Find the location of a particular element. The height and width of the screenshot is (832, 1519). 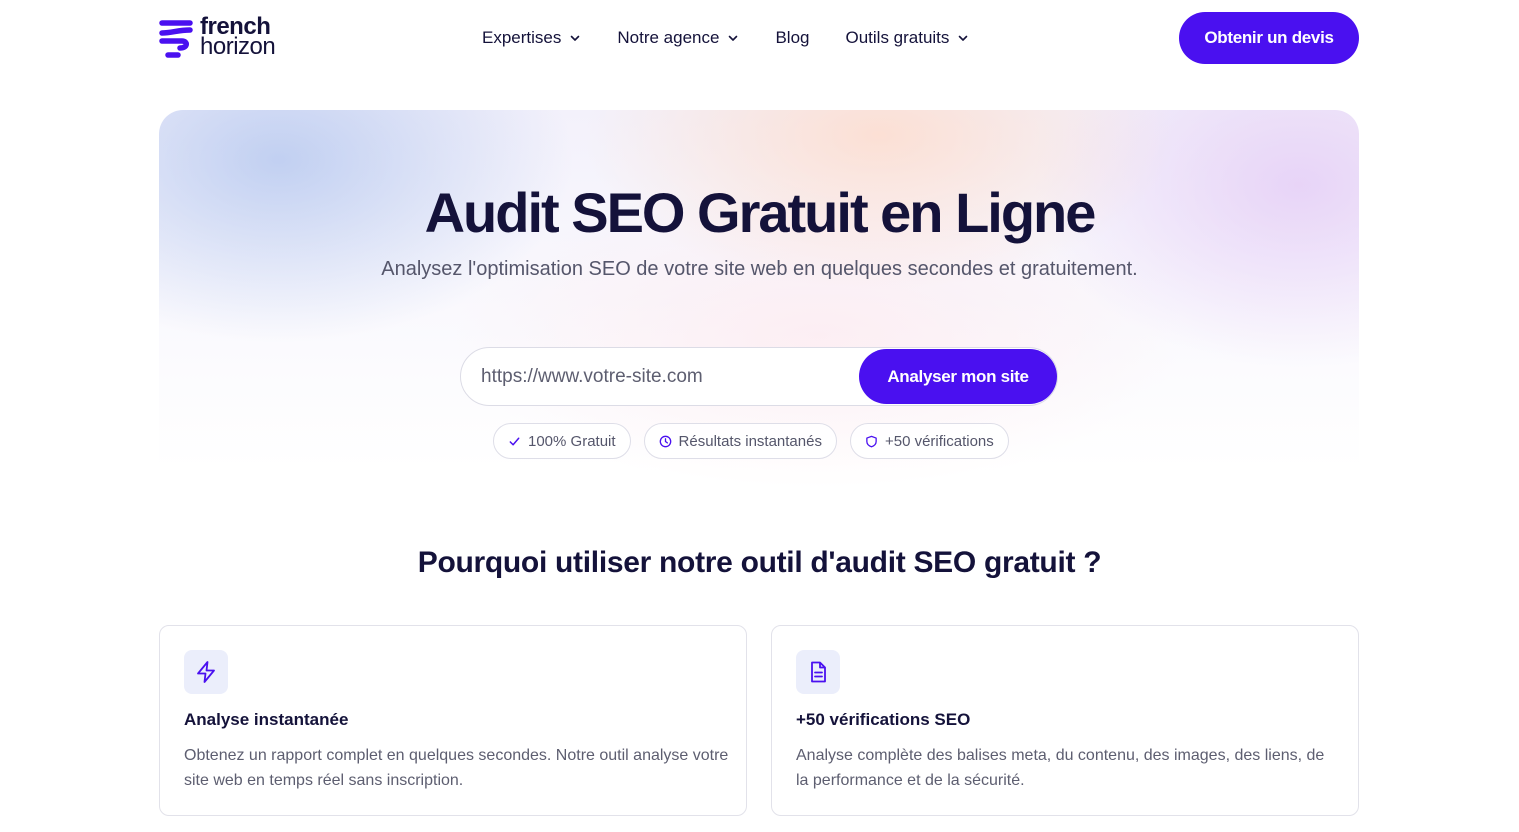

url-search-bar: Analyser mon site is located at coordinates (759, 376).